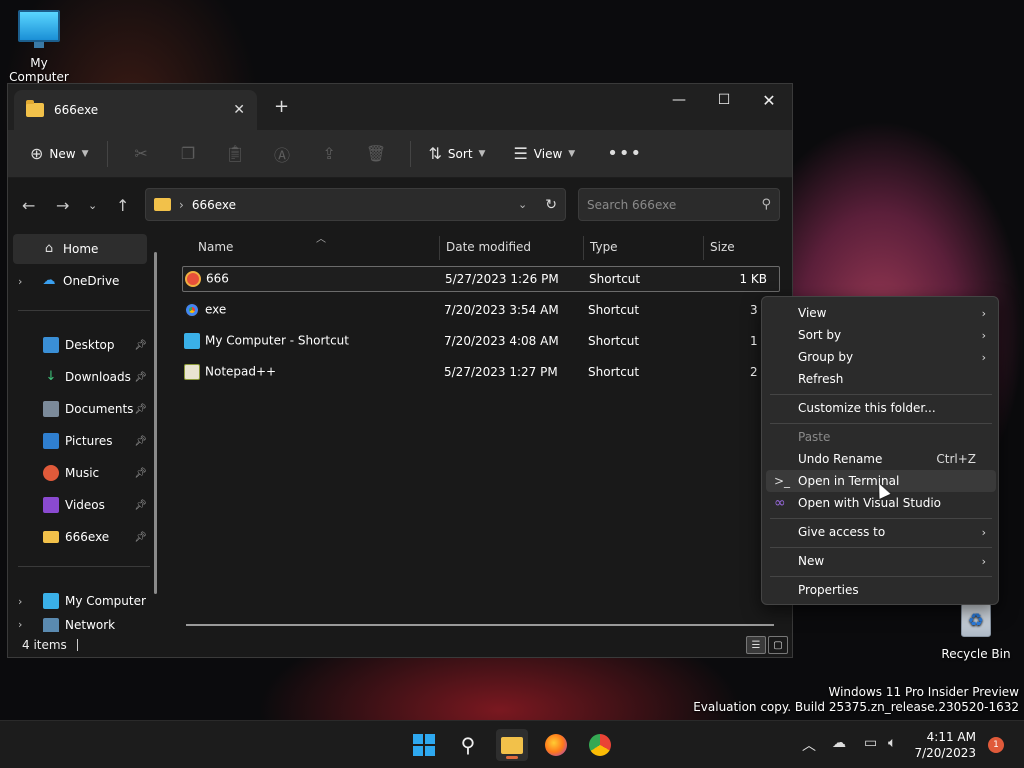 This screenshot has width=1024, height=768. I want to click on nav-item-downloads: ↓ Downloads 📌︎, so click(80, 377).